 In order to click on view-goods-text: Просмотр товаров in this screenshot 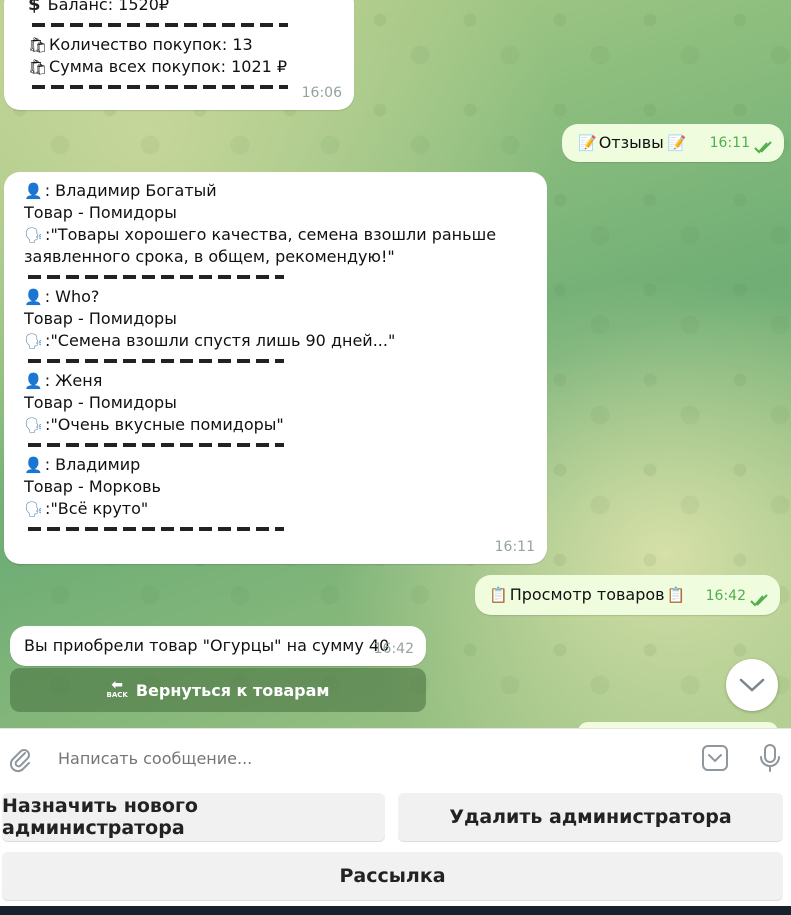, I will do `click(587, 594)`.